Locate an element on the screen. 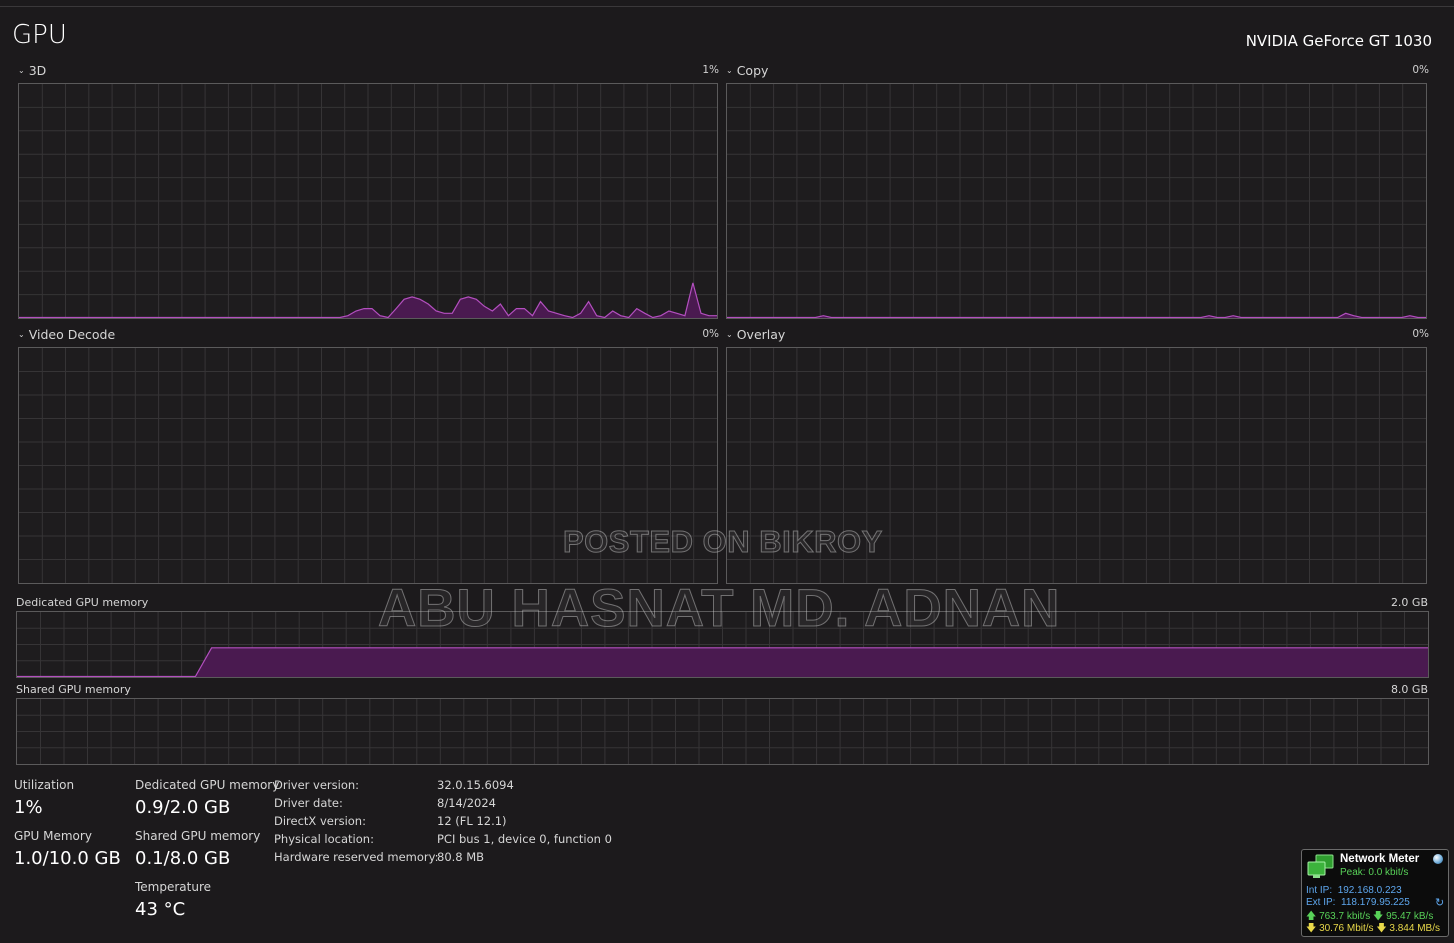 The width and height of the screenshot is (1454, 943). globe-icon is located at coordinates (1438, 859).